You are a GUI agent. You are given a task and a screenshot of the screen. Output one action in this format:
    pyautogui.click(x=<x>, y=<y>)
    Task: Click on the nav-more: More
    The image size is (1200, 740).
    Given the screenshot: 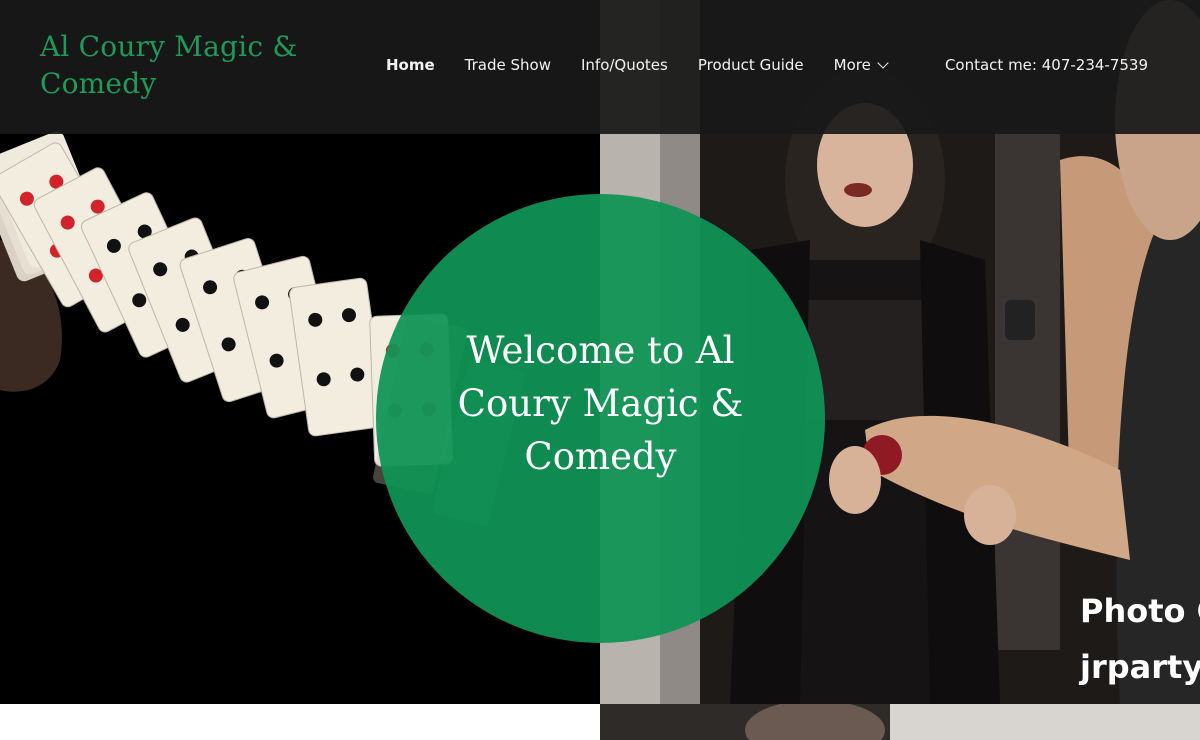 What is the action you would take?
    pyautogui.click(x=861, y=65)
    